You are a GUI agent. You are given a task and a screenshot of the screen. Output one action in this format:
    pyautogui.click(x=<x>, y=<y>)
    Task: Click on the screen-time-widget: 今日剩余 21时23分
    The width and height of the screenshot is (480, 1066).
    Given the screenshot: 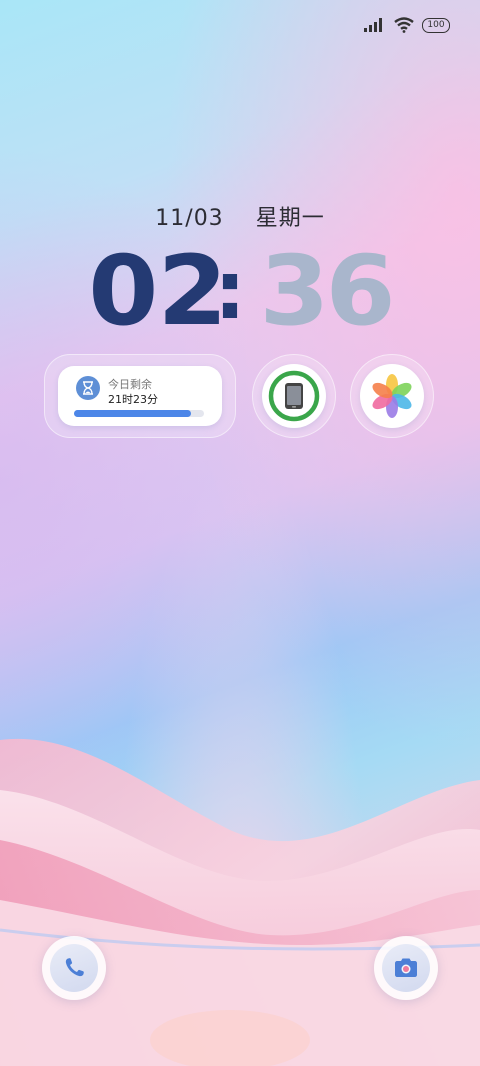 What is the action you would take?
    pyautogui.click(x=140, y=396)
    